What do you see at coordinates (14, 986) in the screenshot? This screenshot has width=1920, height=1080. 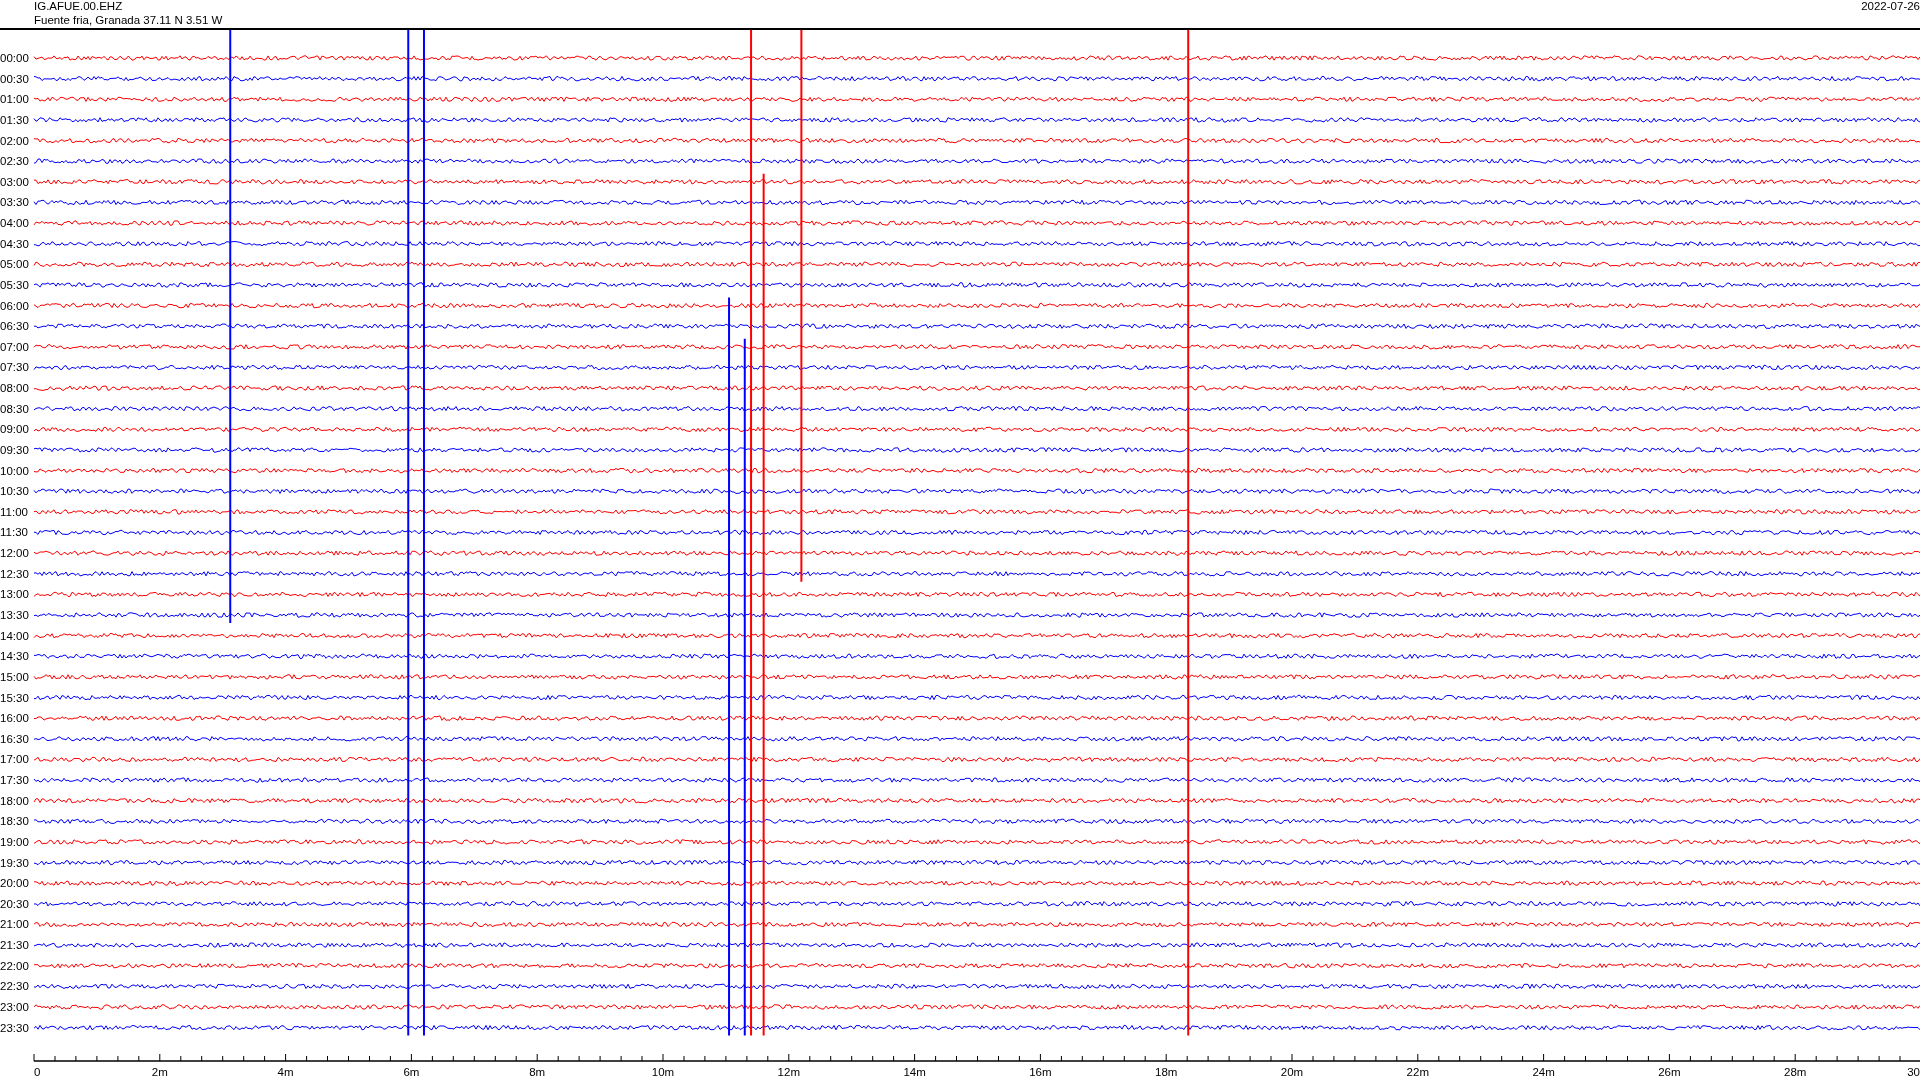 I see `time-label: 22:30` at bounding box center [14, 986].